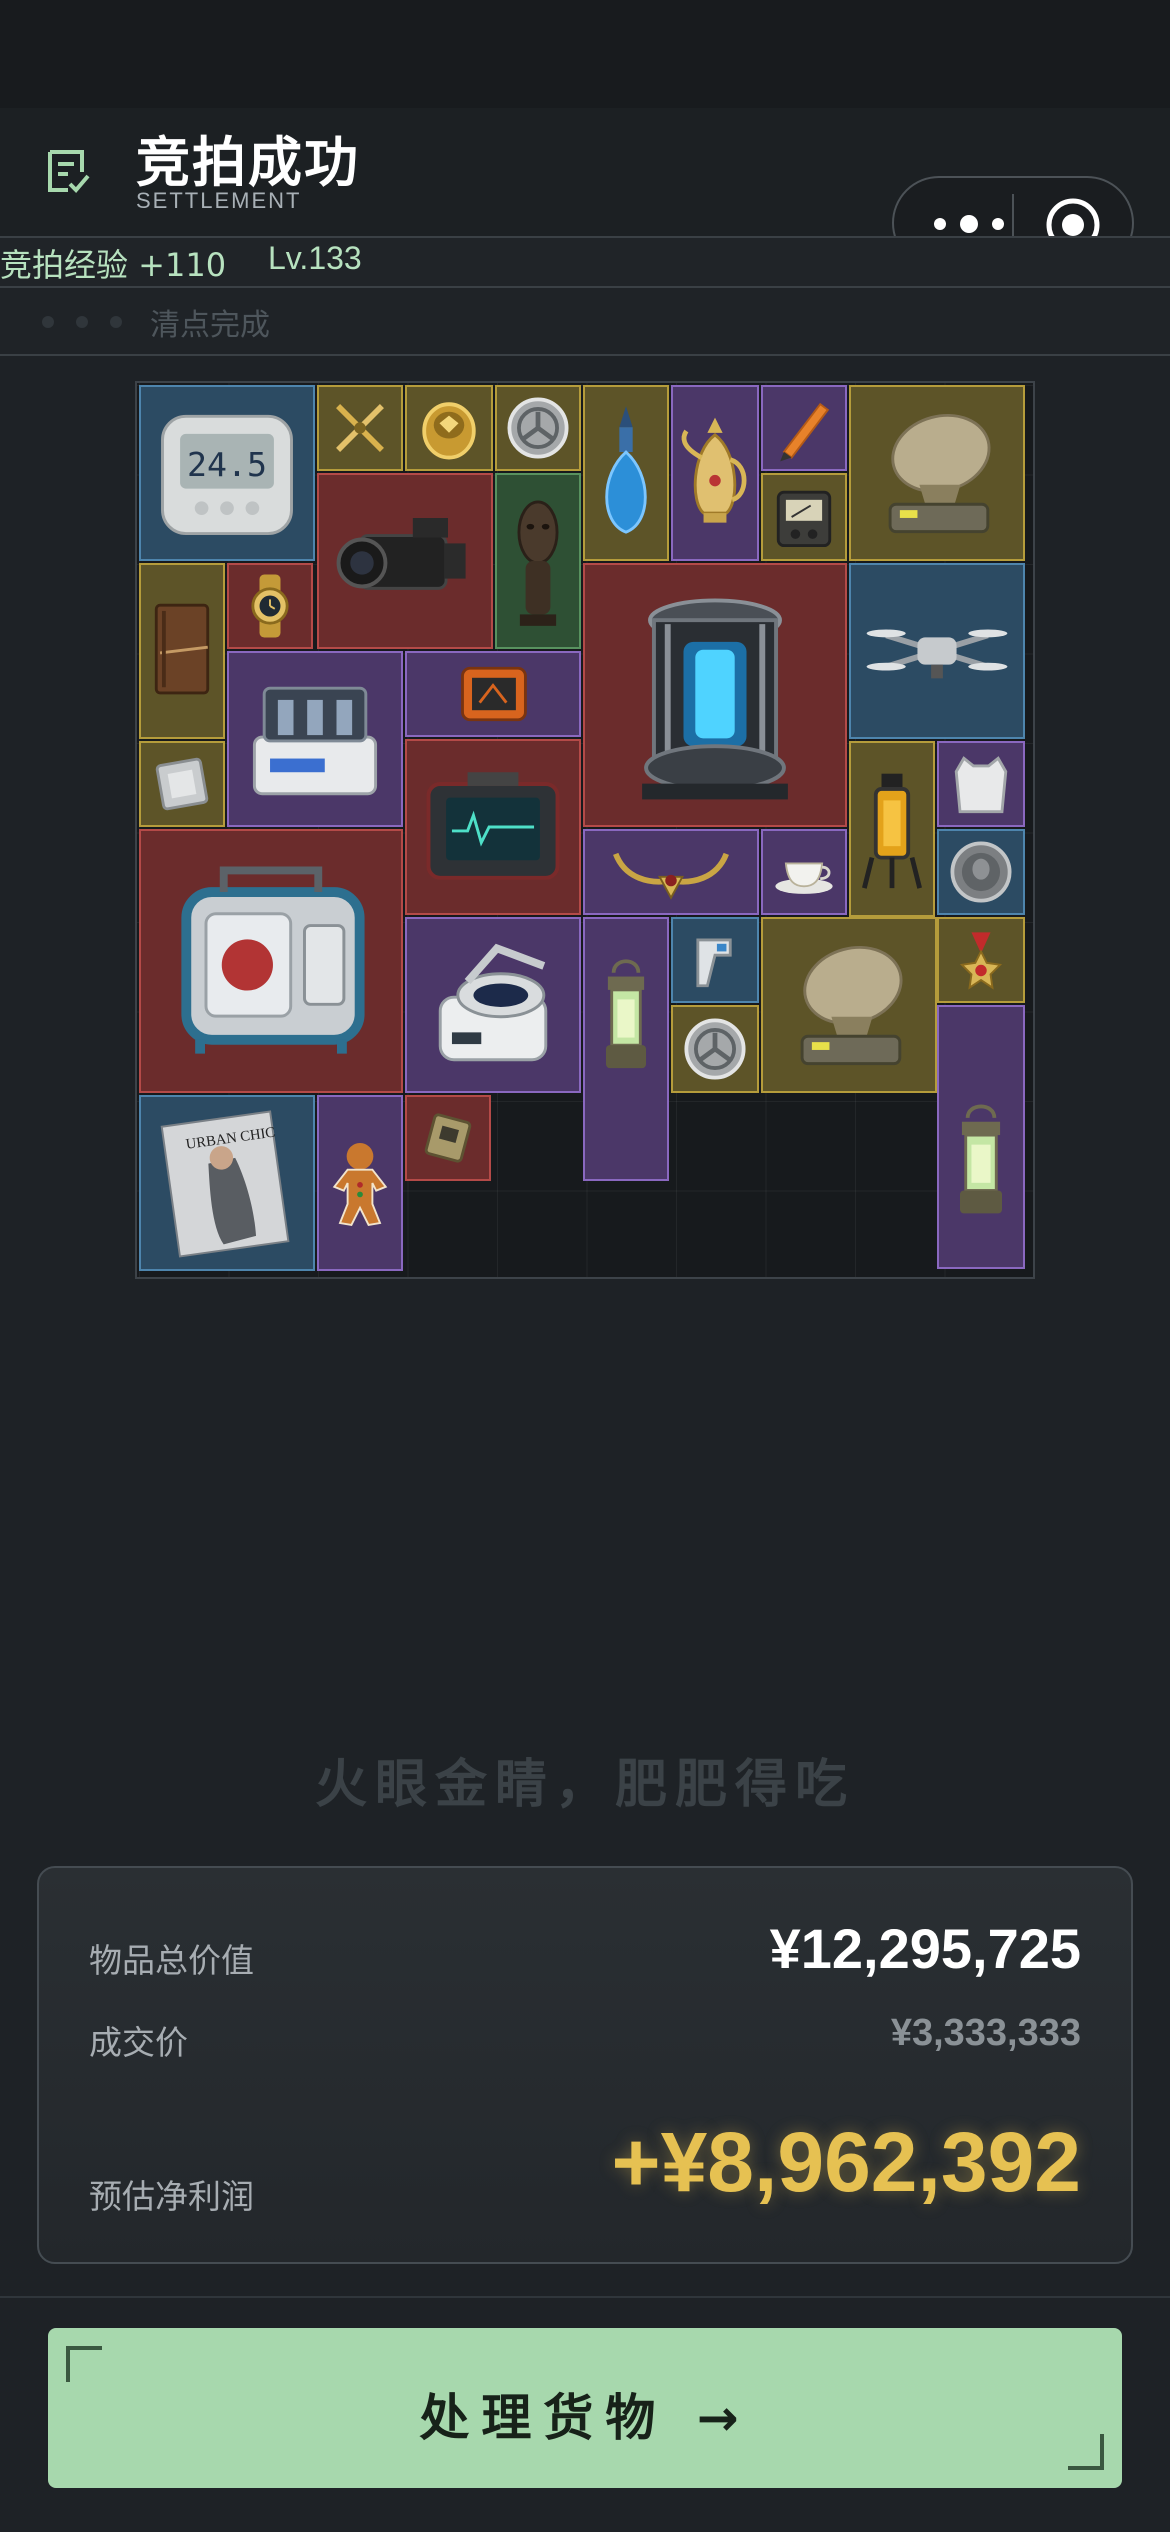 This screenshot has width=1170, height=2532. I want to click on gold-watch-icon, so click(270, 606).